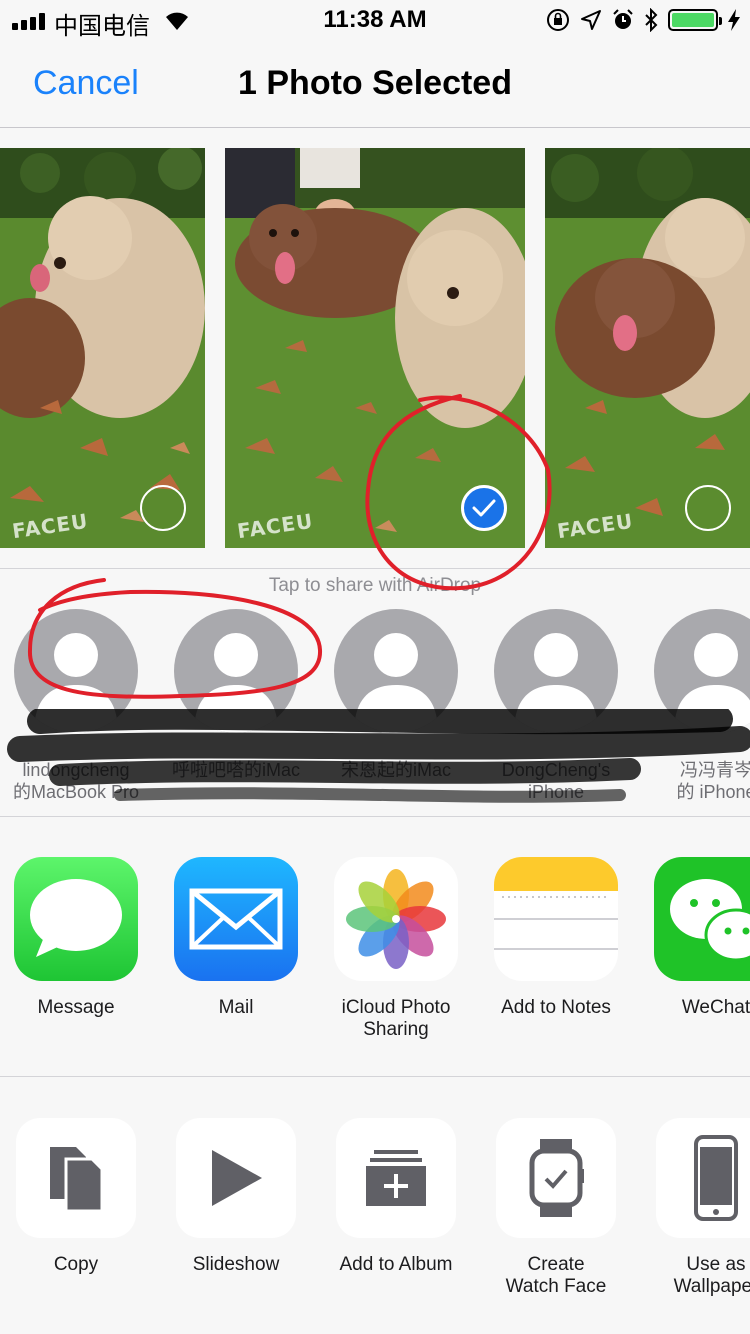  I want to click on notes-icon, so click(556, 919).